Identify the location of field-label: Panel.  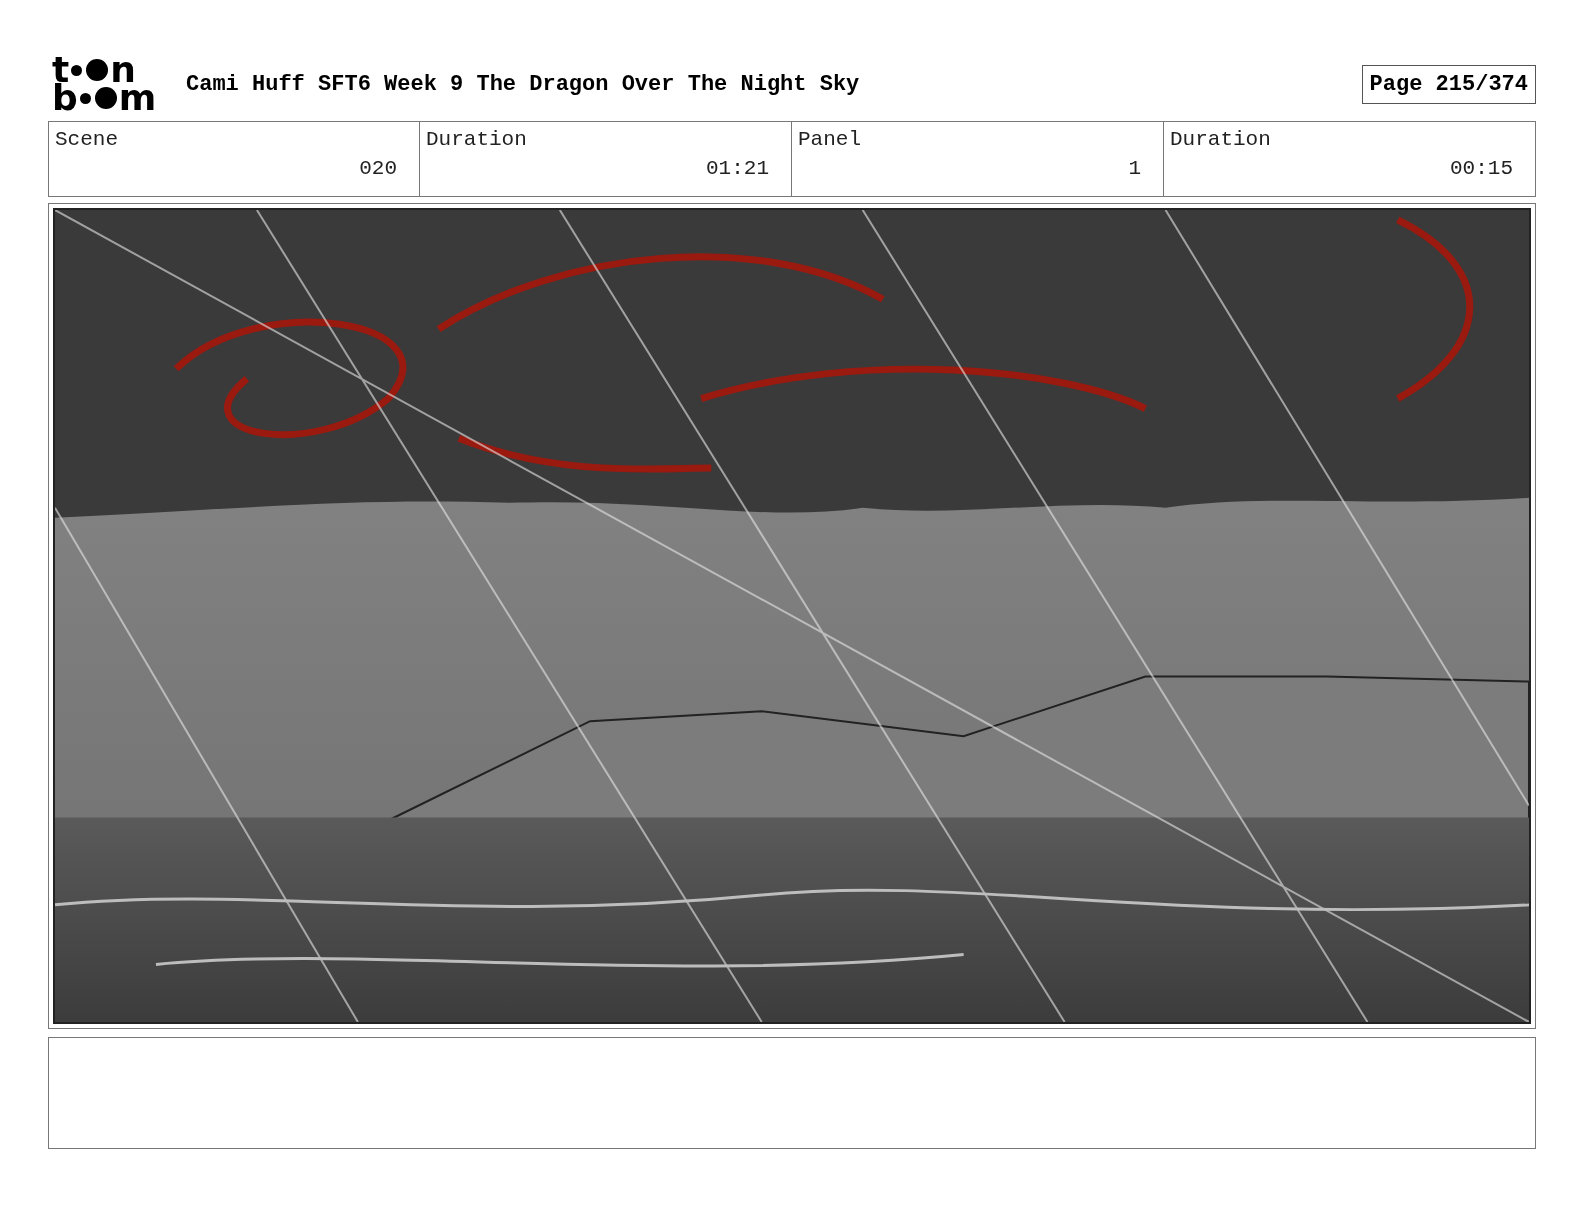
(830, 139).